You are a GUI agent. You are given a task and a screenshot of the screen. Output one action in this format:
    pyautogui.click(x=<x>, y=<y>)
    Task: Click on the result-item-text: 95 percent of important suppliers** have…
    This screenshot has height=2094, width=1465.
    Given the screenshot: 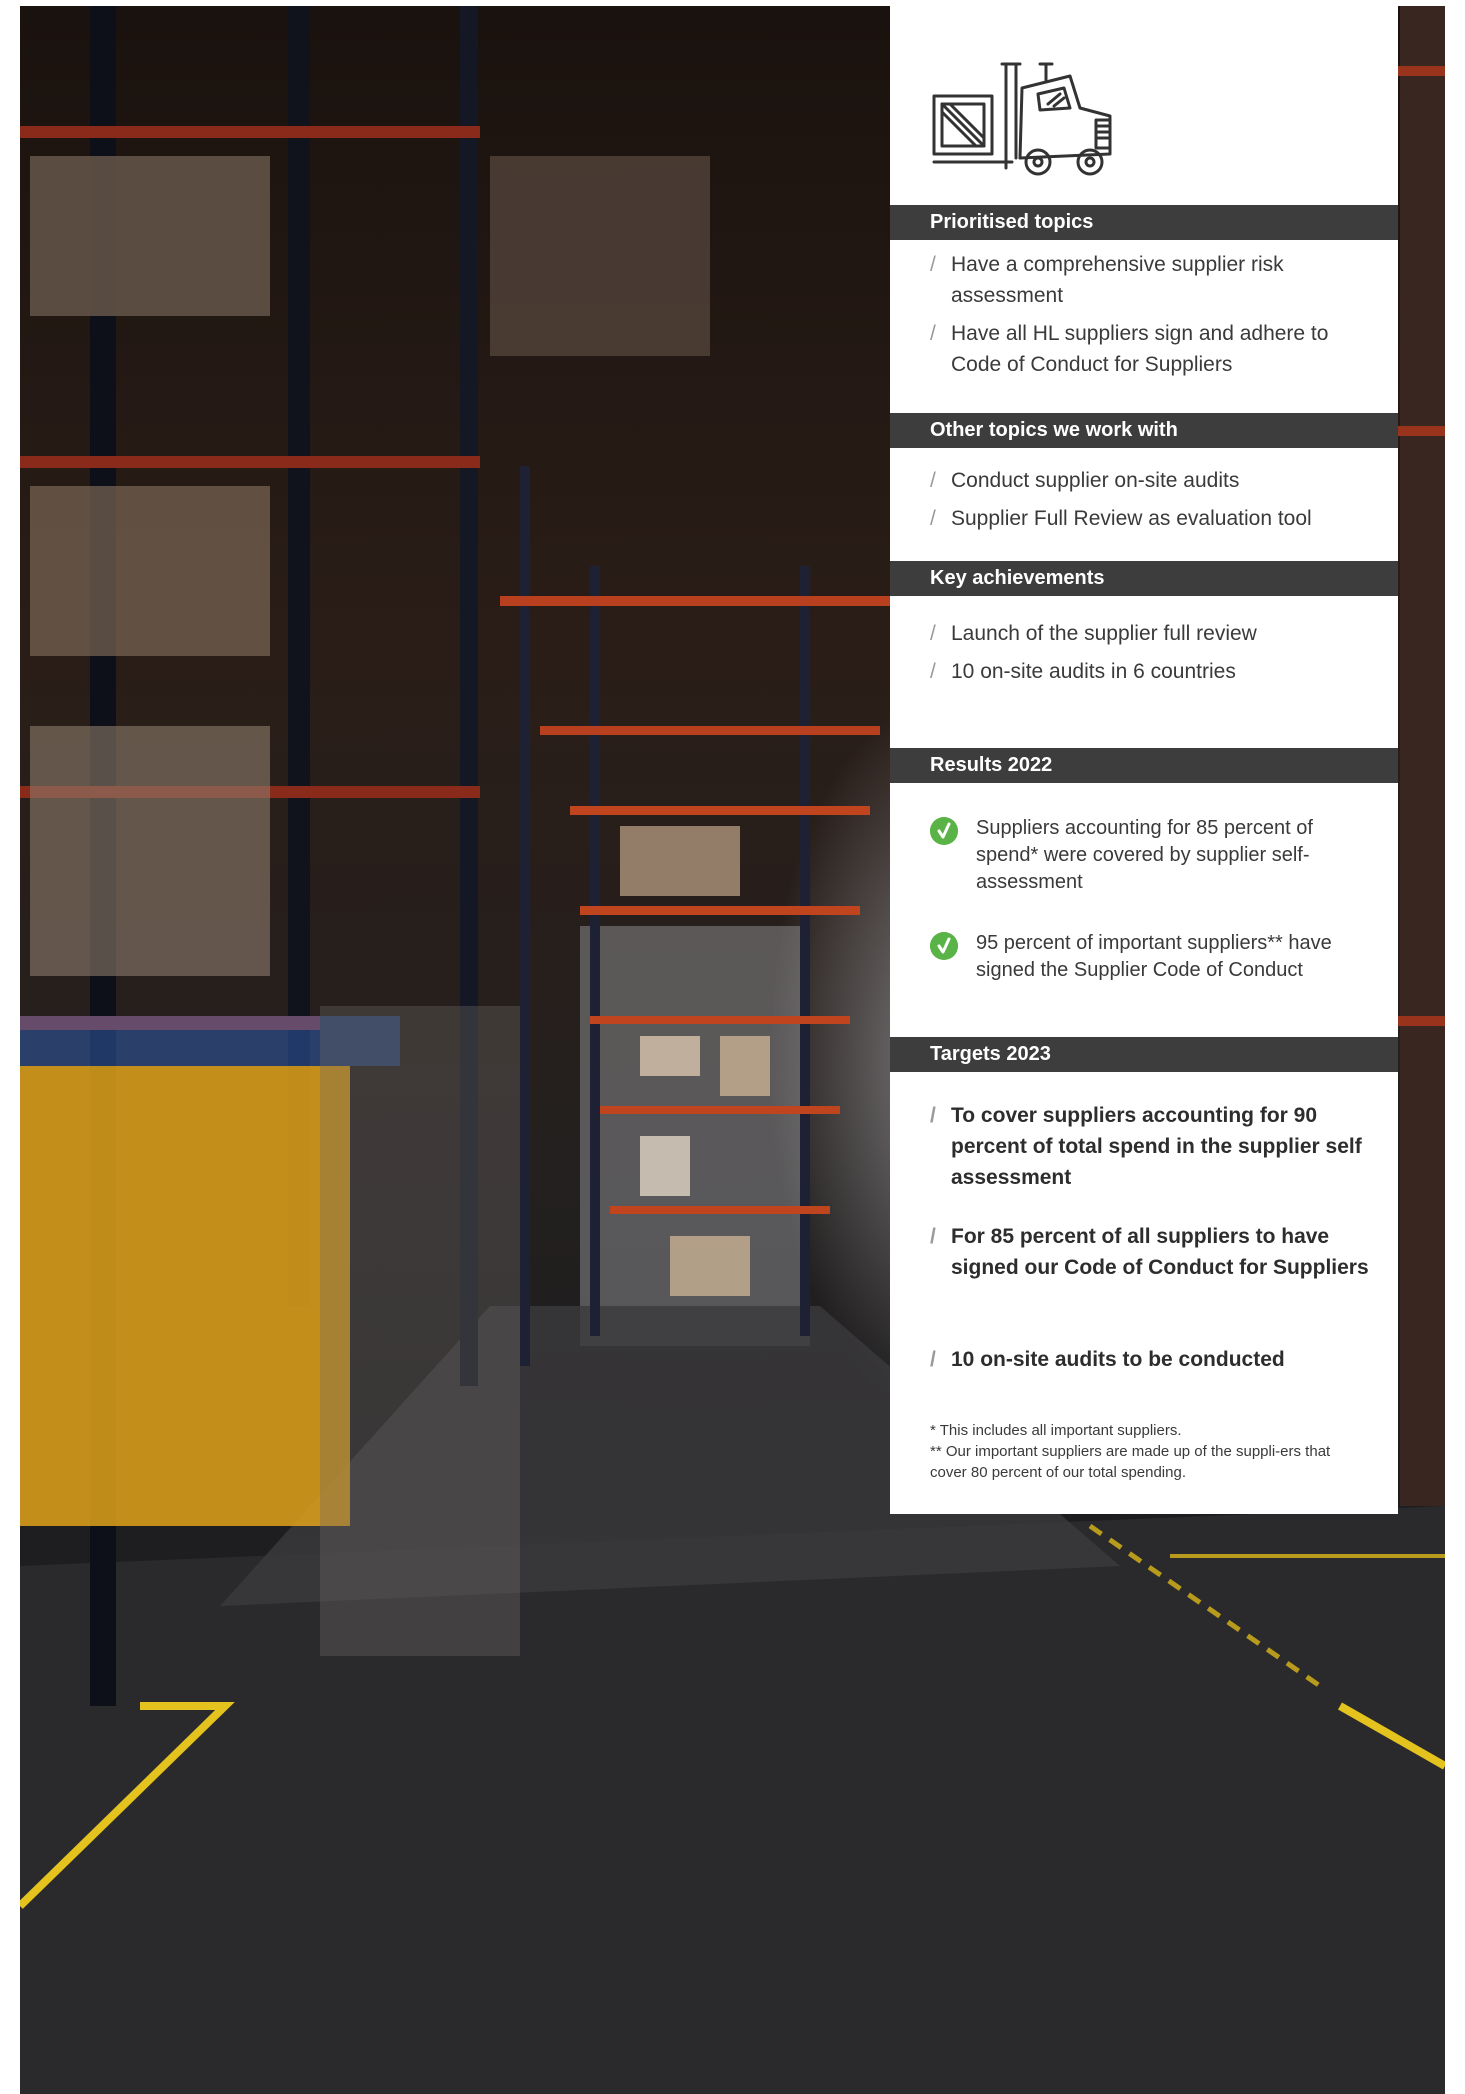 What is the action you would take?
    pyautogui.click(x=1154, y=956)
    